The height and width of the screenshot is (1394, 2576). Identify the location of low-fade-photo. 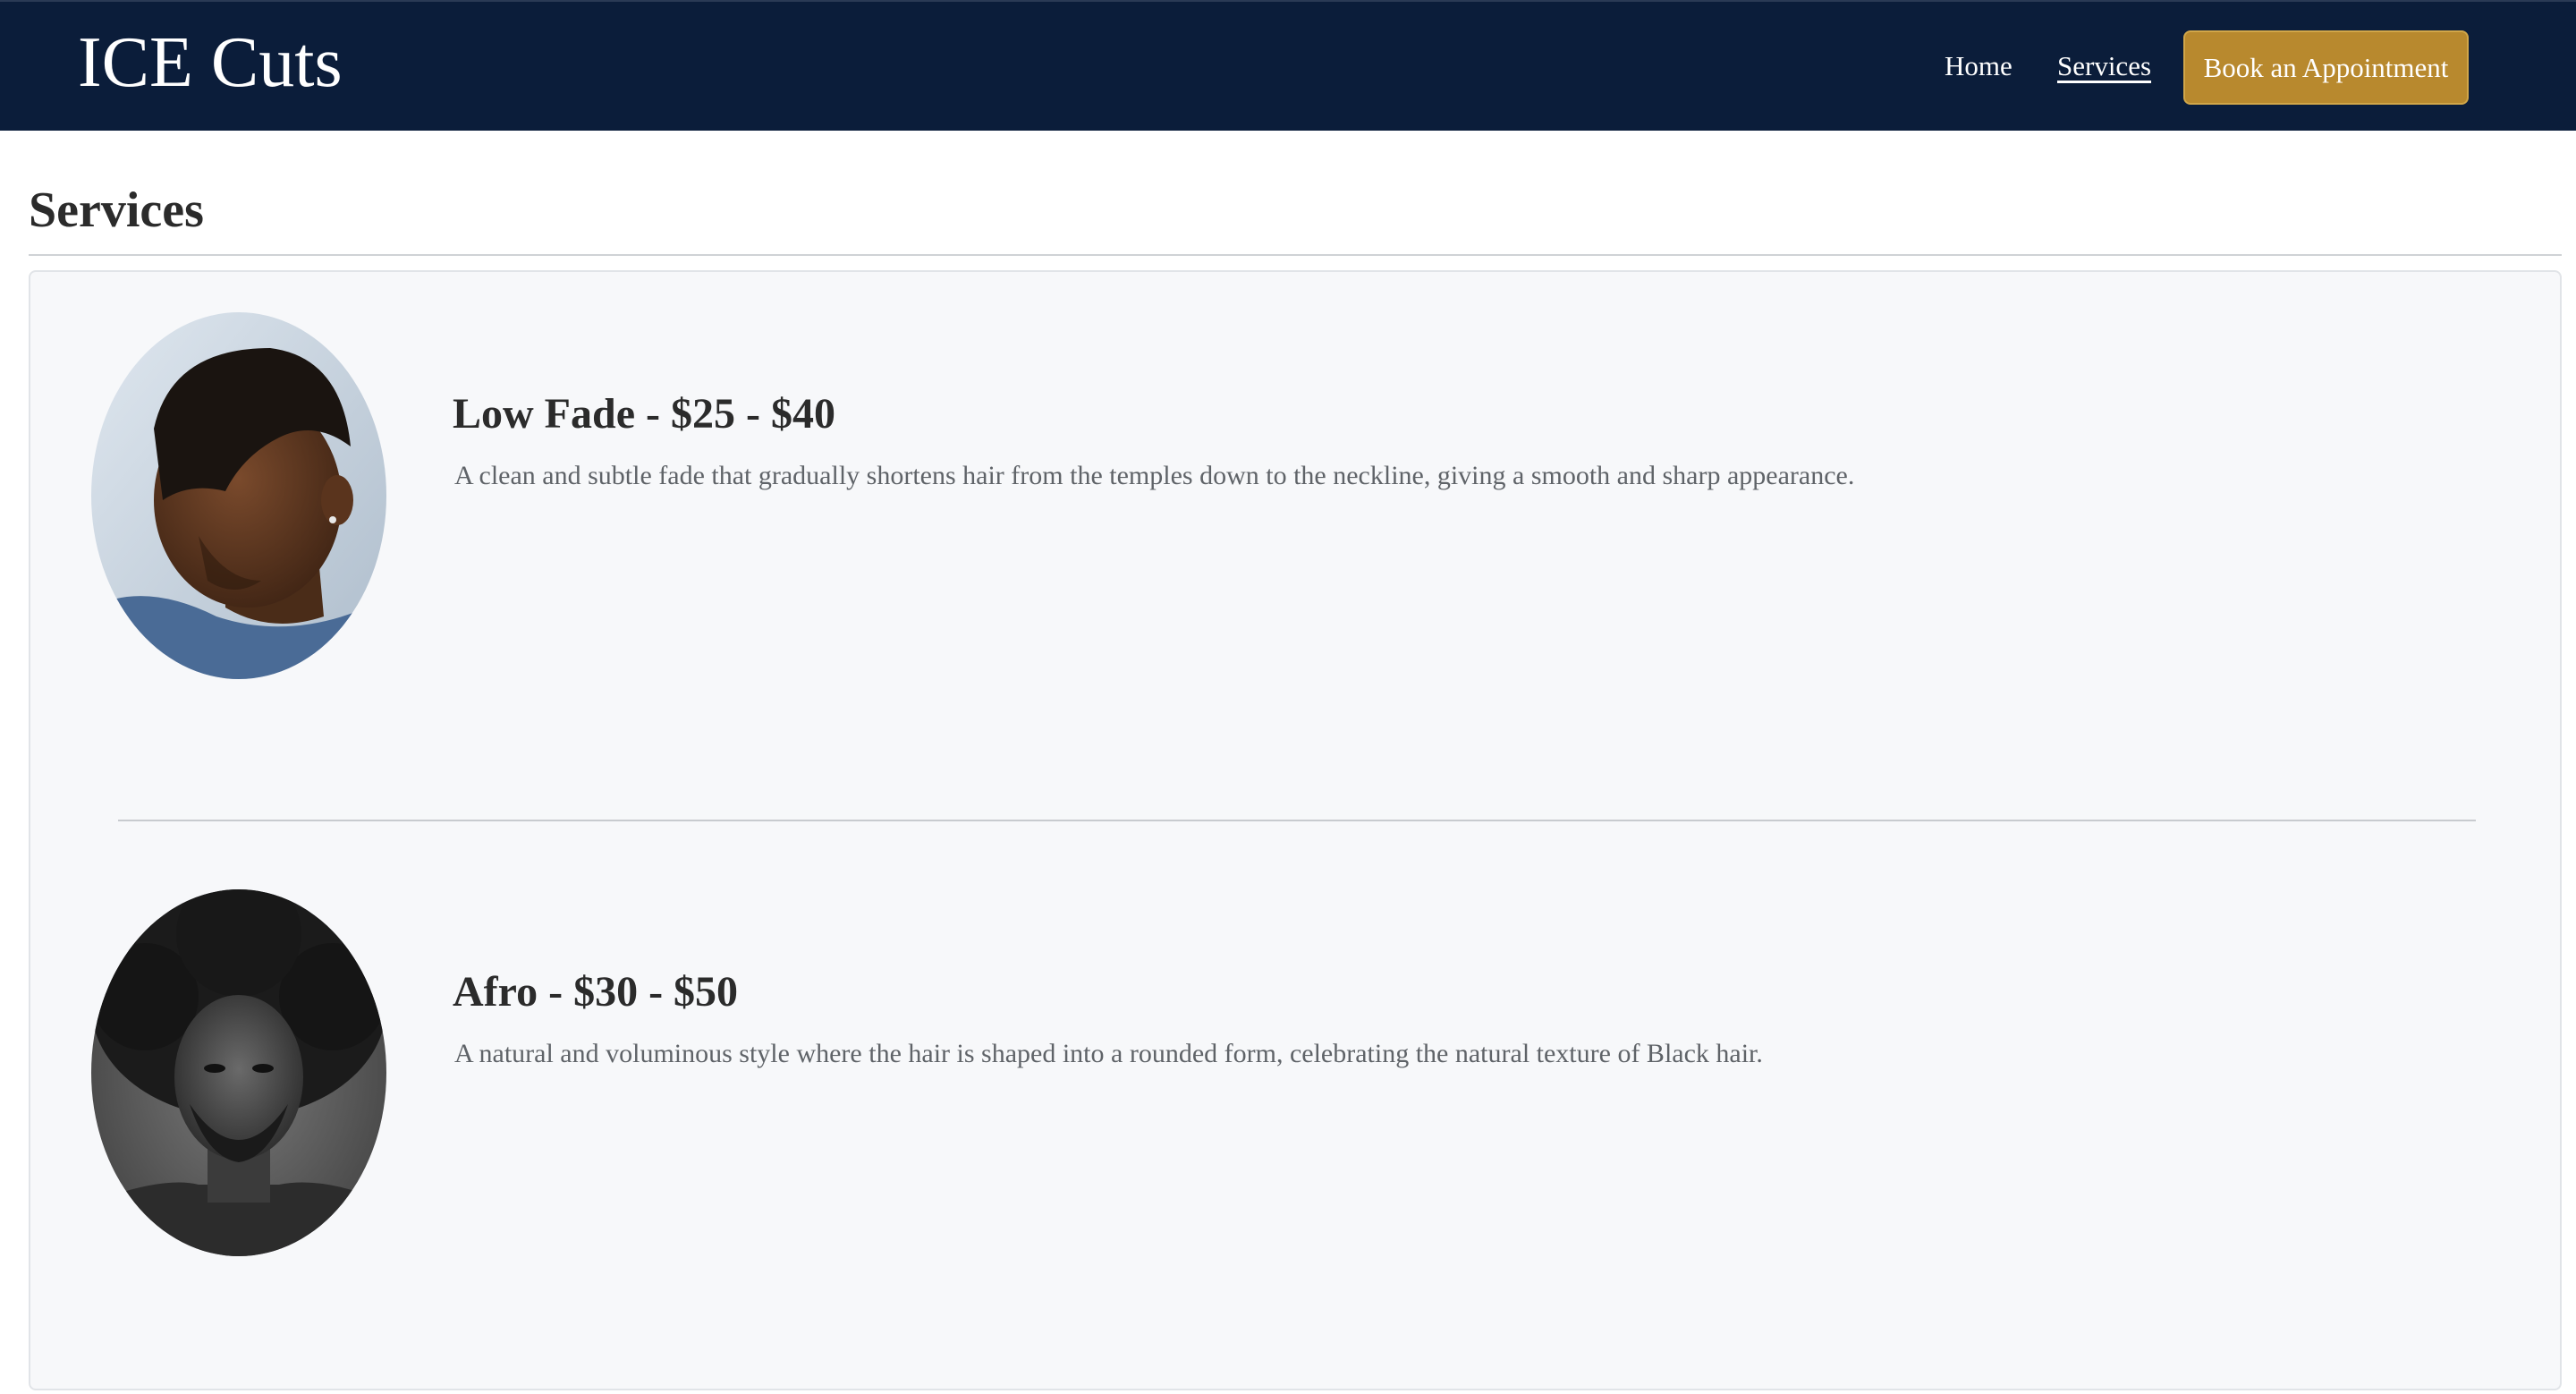
(238, 495).